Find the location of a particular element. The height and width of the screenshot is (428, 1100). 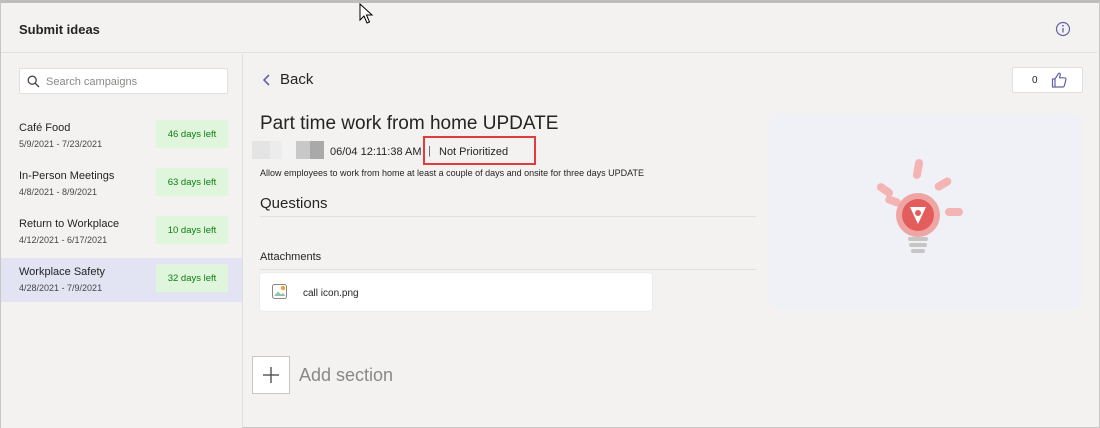

campaign-dates: 4/8/2021 - 8/9/2021 is located at coordinates (58, 192).